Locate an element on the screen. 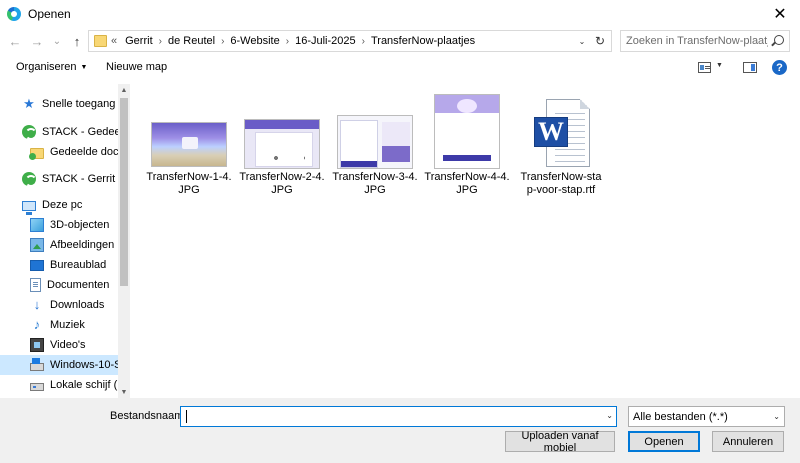 The height and width of the screenshot is (463, 800). filename-field: ⌄ is located at coordinates (398, 416).